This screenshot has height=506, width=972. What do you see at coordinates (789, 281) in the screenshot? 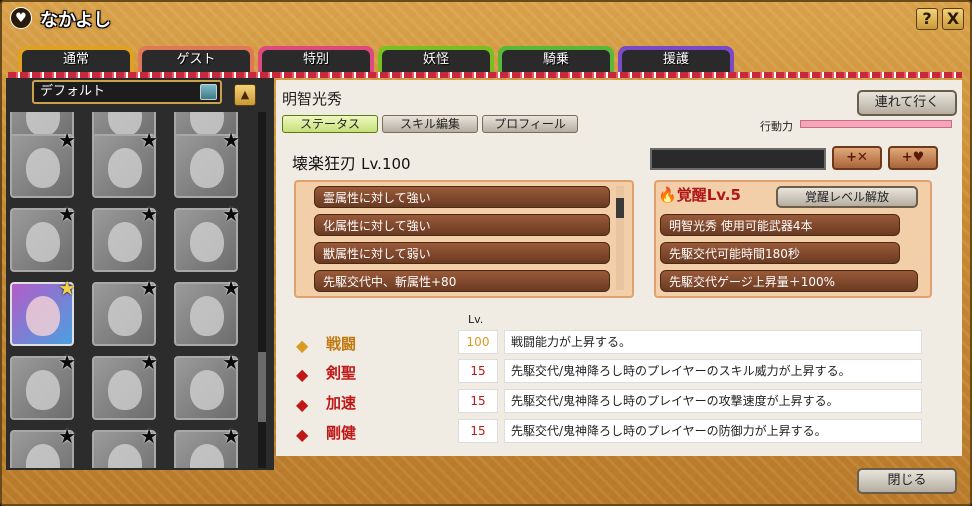
I see `awaken-effect: 先駆交代ゲージ上昇量＋100%` at bounding box center [789, 281].